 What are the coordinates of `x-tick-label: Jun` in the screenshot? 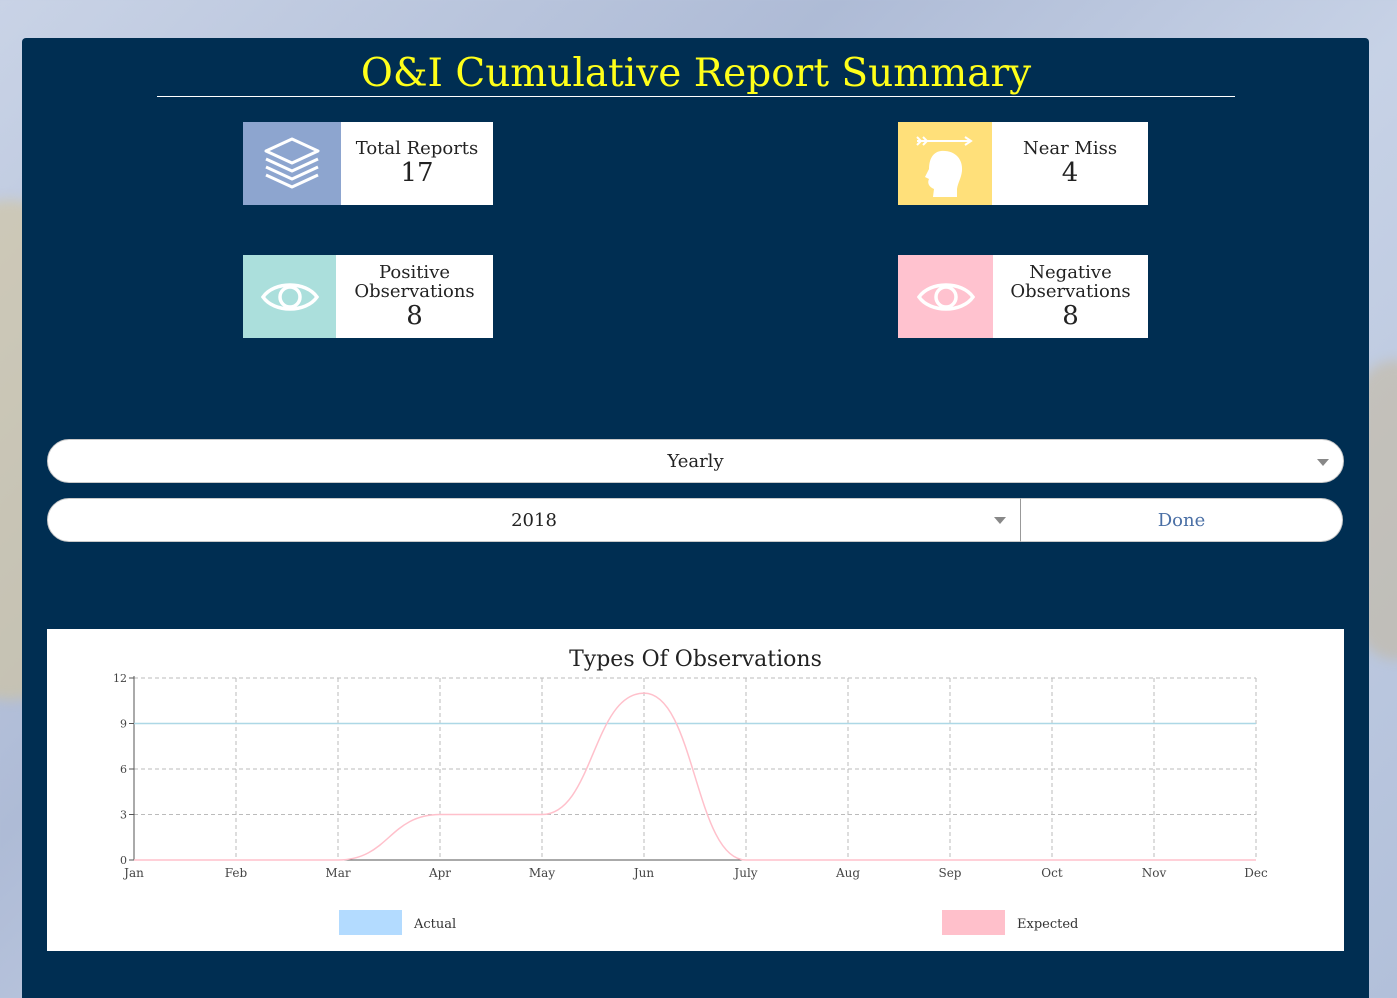 It's located at (643, 873).